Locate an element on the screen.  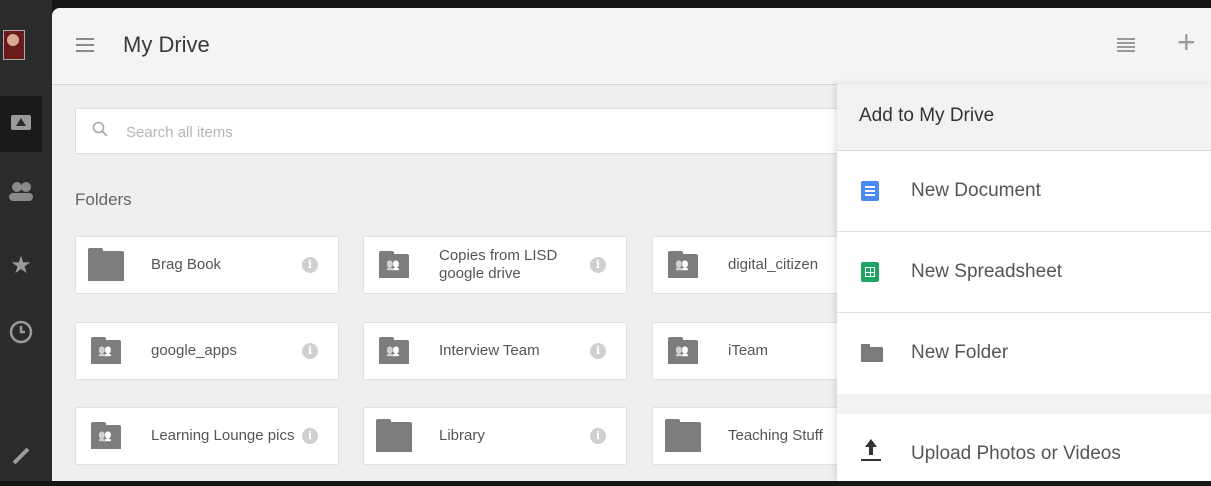
folder-card: Copies from LISD google drive i is located at coordinates (495, 265).